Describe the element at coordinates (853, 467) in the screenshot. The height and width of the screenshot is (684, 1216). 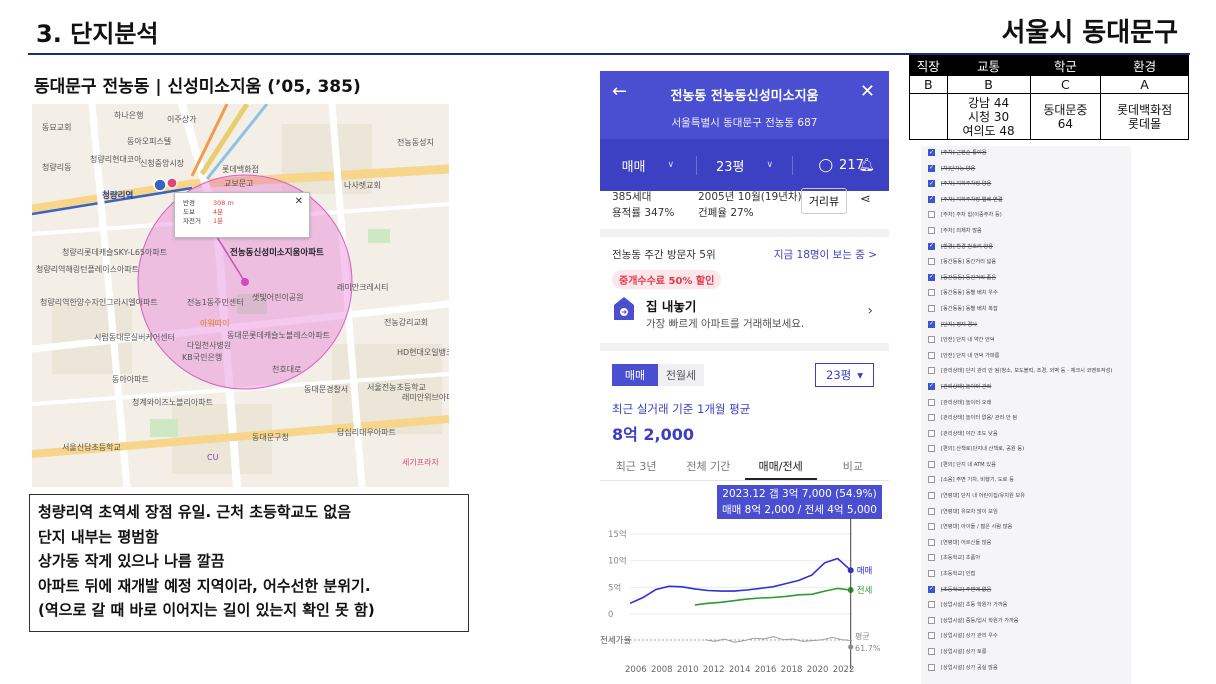
I see `tab-compare: 비교` at that location.